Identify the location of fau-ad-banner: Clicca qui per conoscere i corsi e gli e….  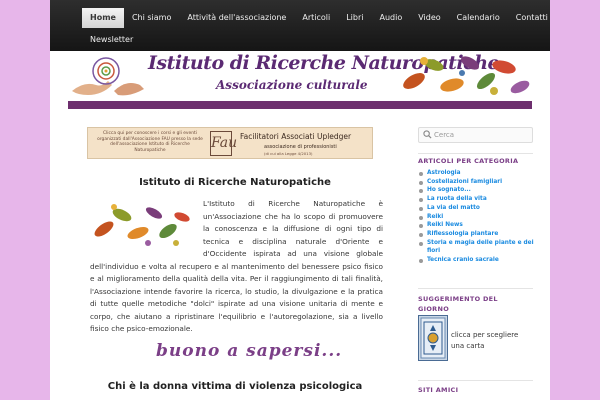
(230, 143).